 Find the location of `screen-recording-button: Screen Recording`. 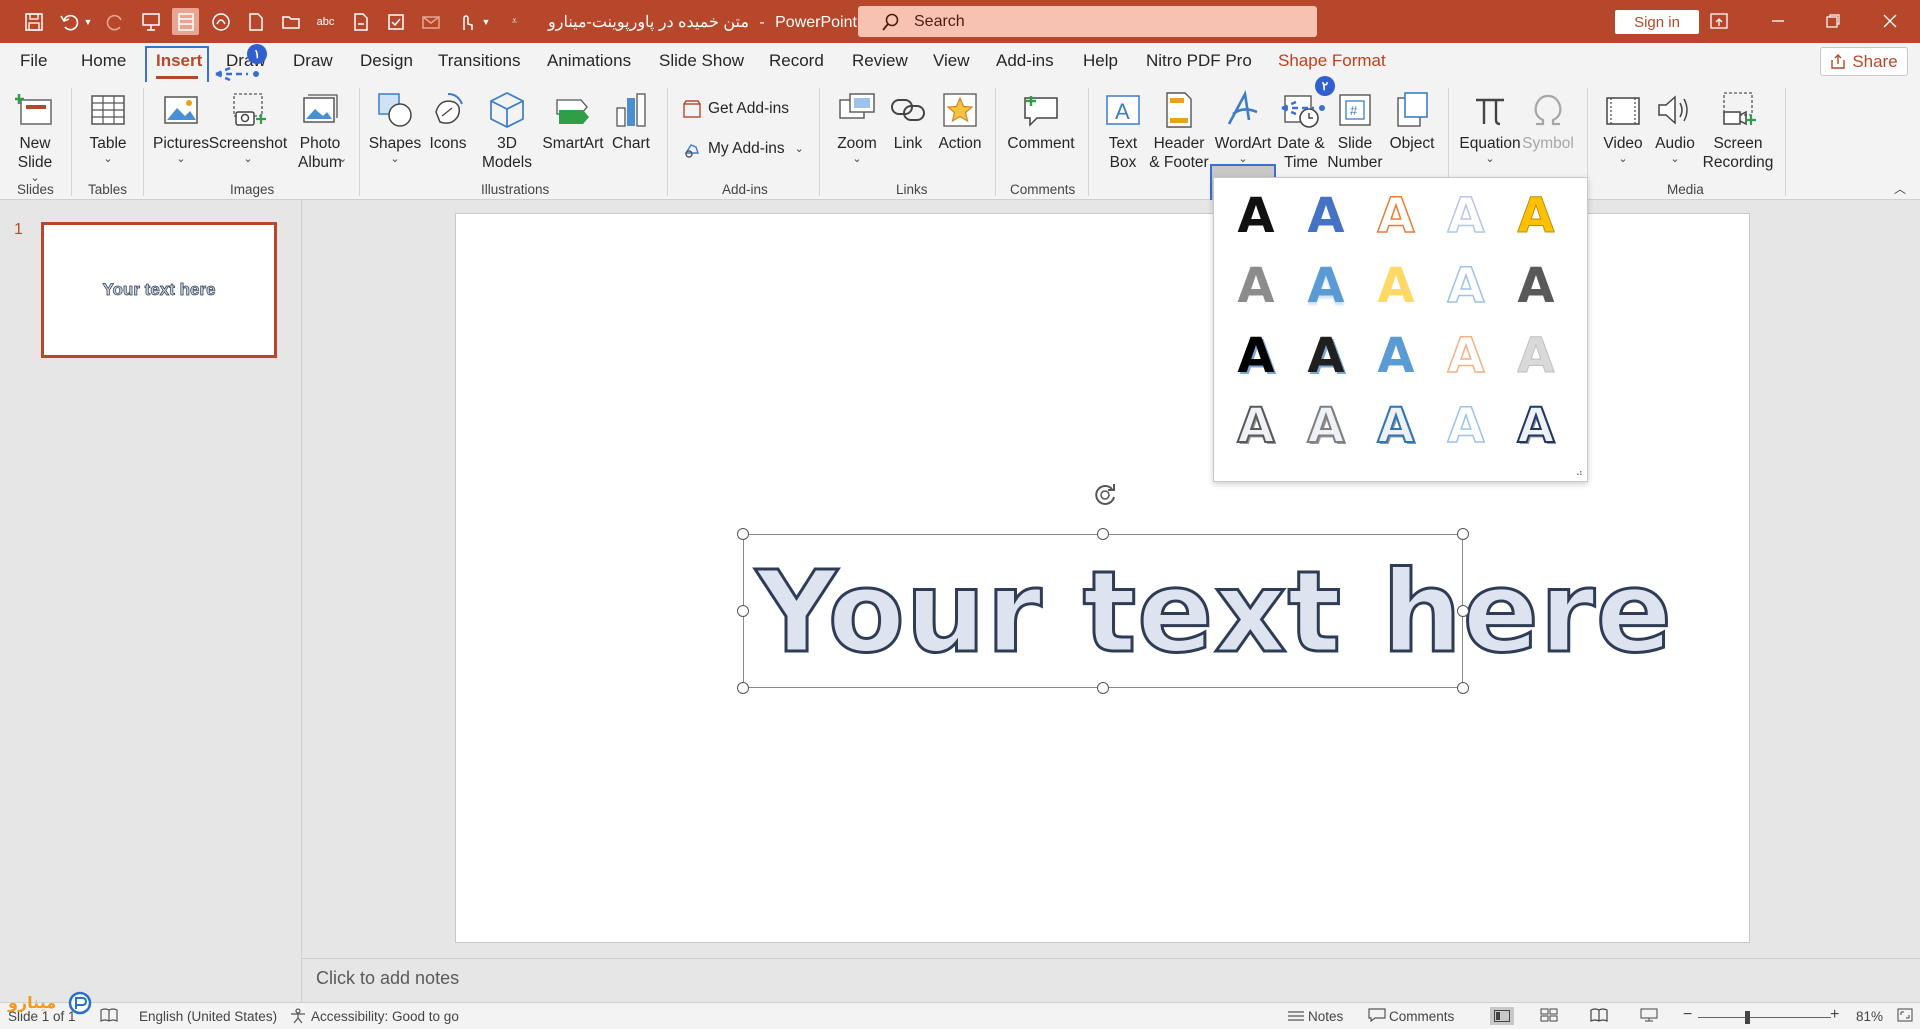

screen-recording-button: Screen Recording is located at coordinates (1738, 131).